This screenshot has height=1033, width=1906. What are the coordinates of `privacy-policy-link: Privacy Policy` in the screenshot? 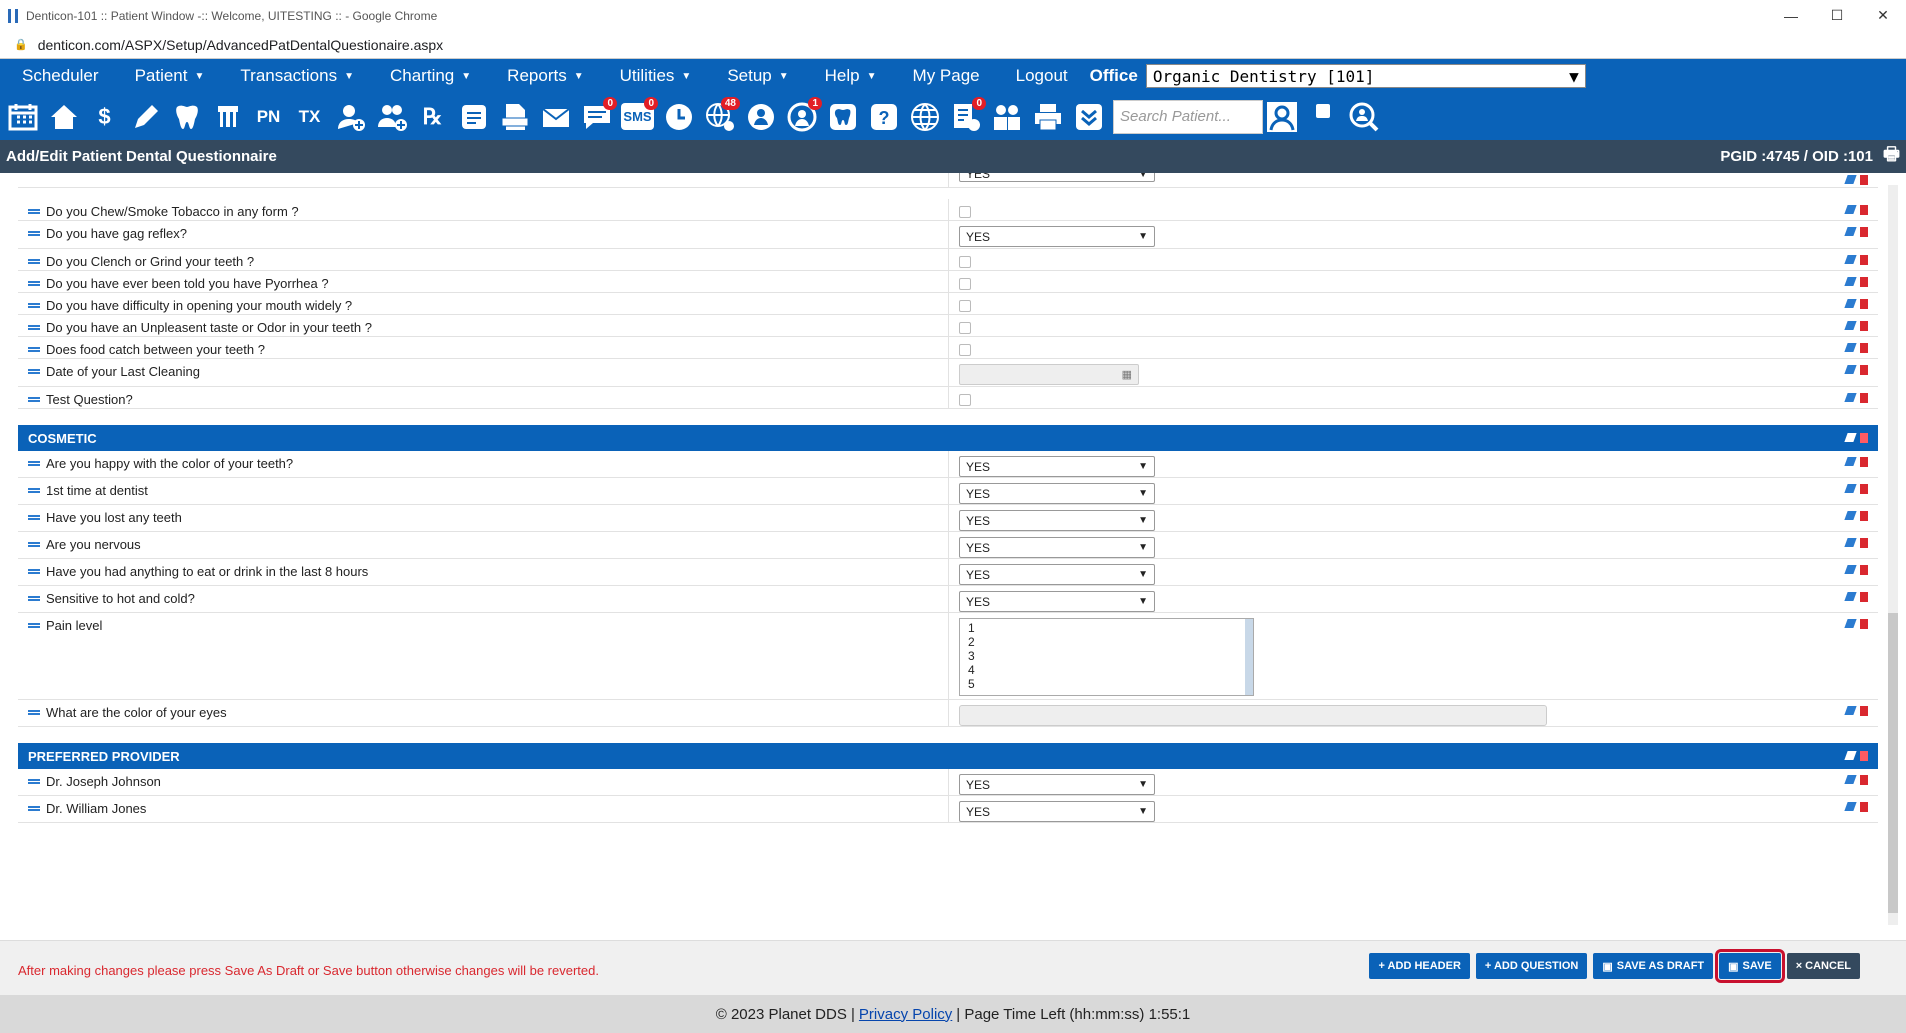 It's located at (905, 1014).